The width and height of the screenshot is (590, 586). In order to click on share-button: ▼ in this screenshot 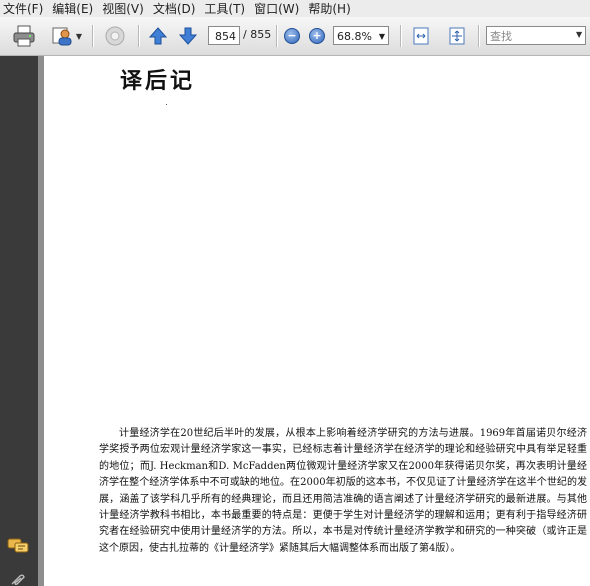, I will do `click(66, 36)`.